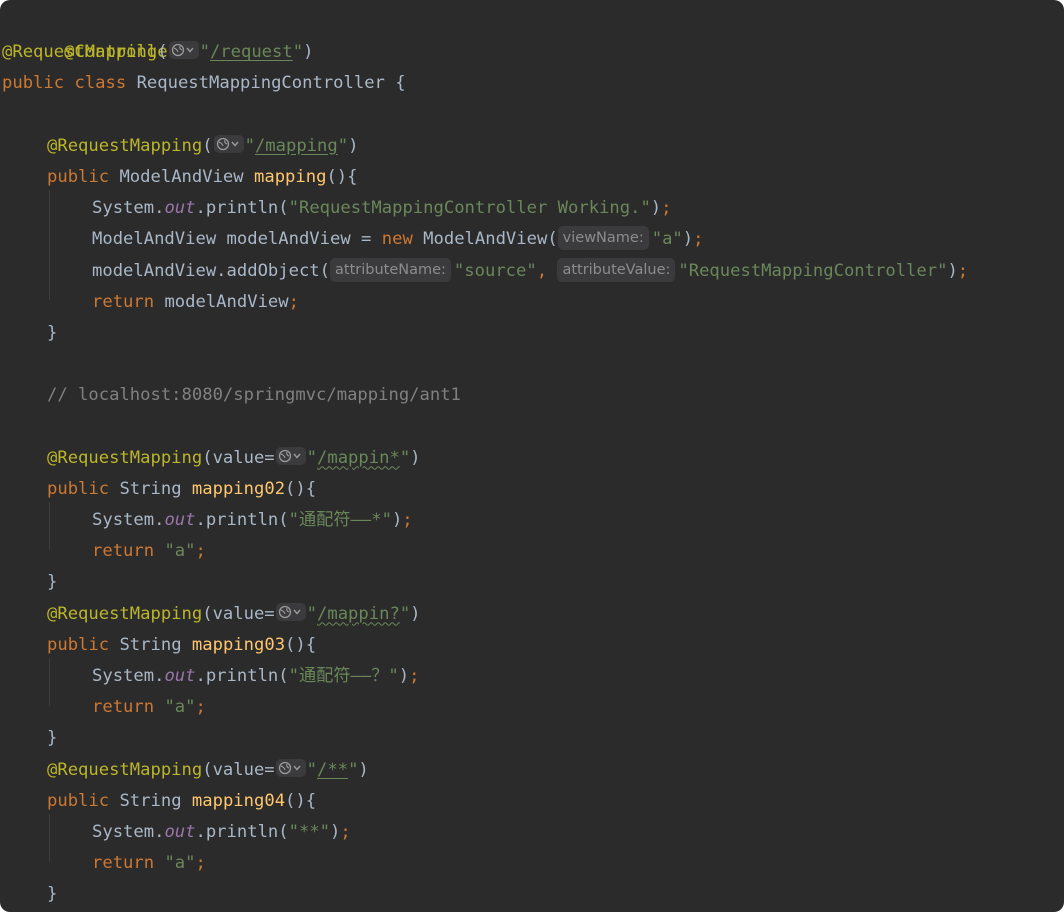 This screenshot has width=1064, height=912. What do you see at coordinates (397, 239) in the screenshot?
I see `keyword: new` at bounding box center [397, 239].